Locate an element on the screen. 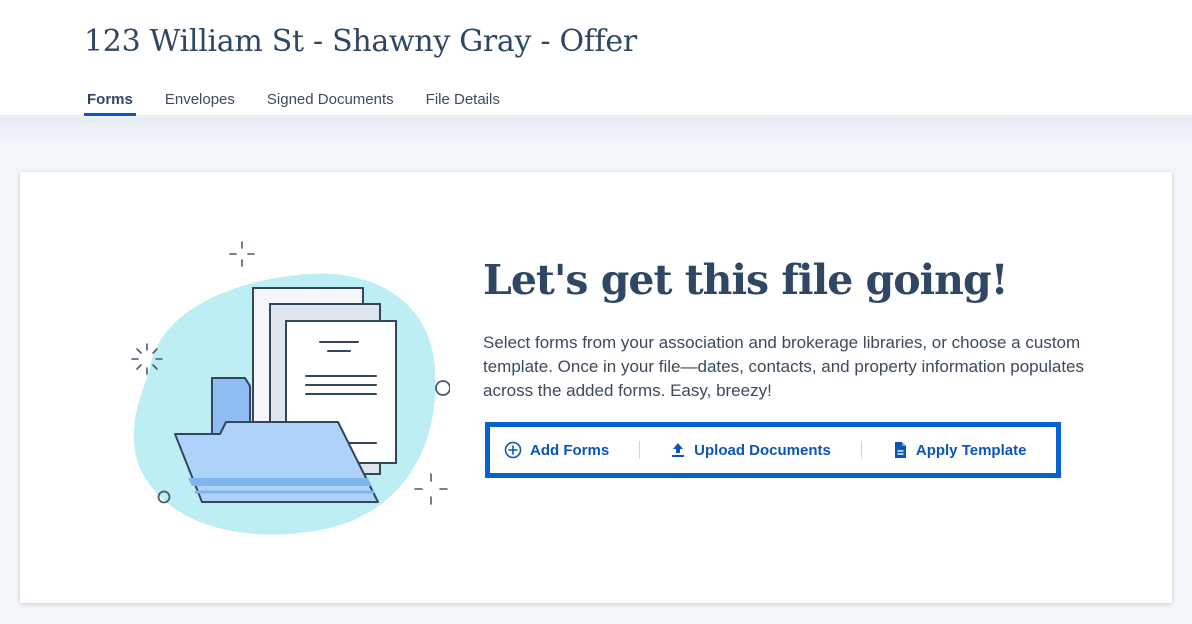 This screenshot has height=624, width=1192. upload-icon is located at coordinates (678, 450).